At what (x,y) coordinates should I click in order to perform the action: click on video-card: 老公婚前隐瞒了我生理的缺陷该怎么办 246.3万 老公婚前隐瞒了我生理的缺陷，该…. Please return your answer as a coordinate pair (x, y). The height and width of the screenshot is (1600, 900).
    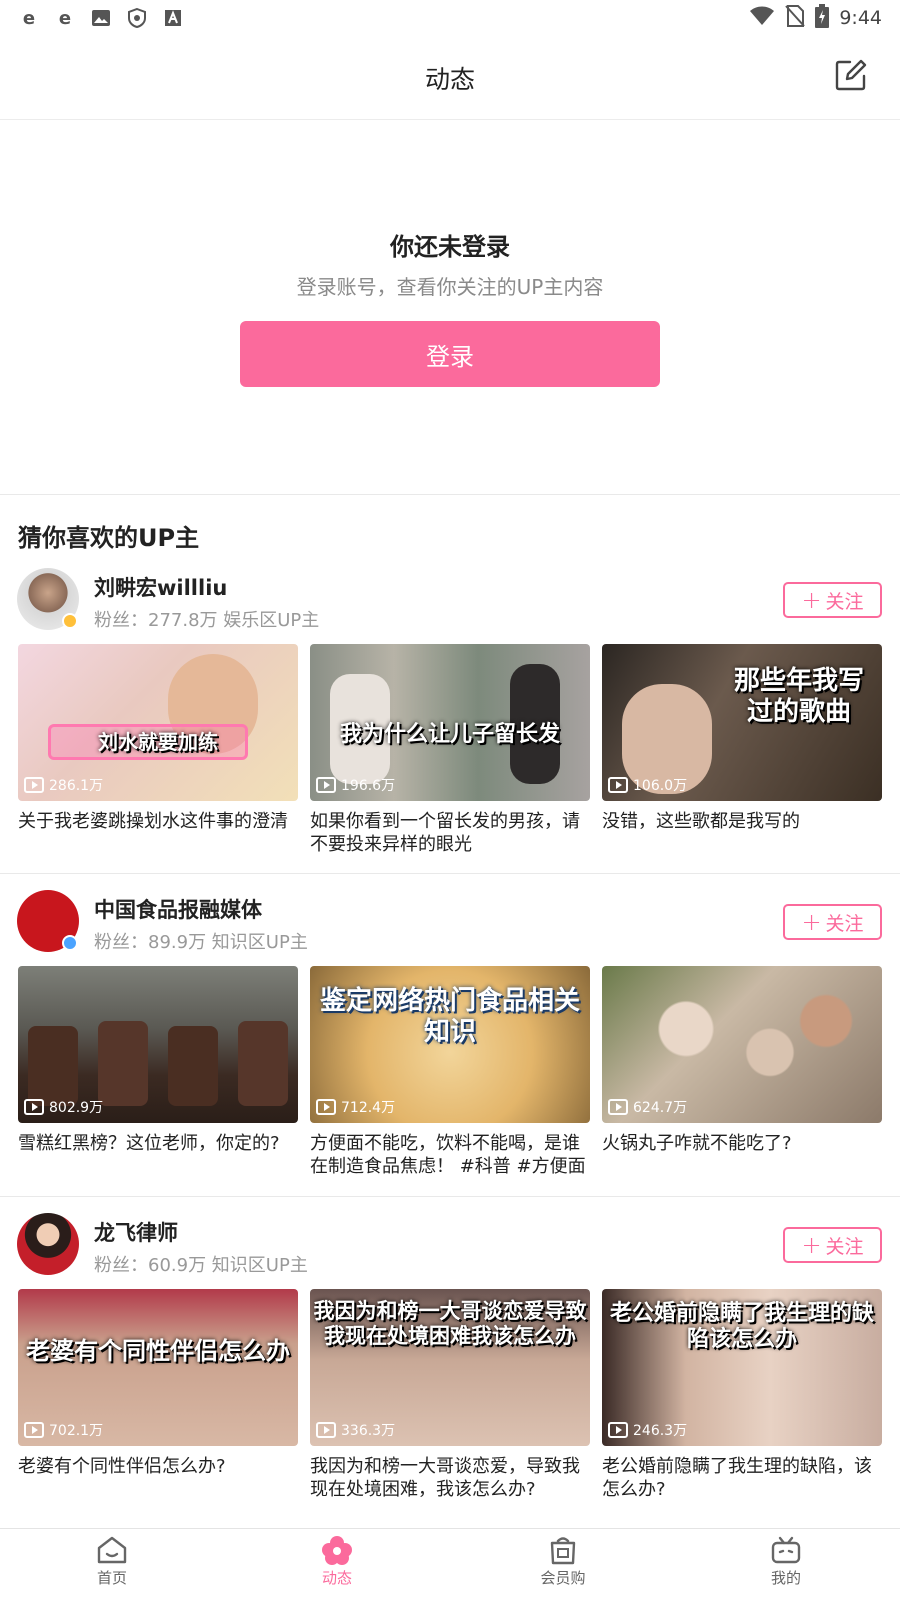
    Looking at the image, I should click on (742, 1395).